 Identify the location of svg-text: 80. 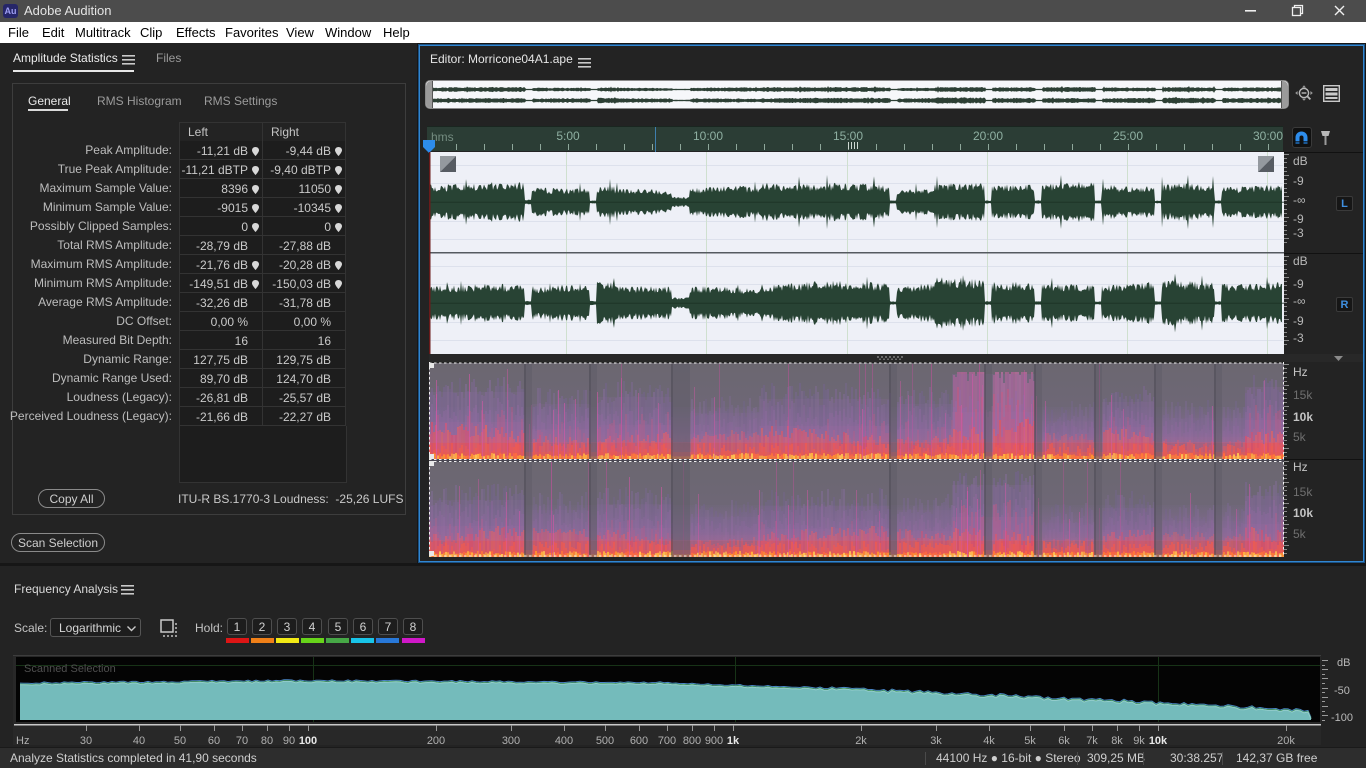
(267, 741).